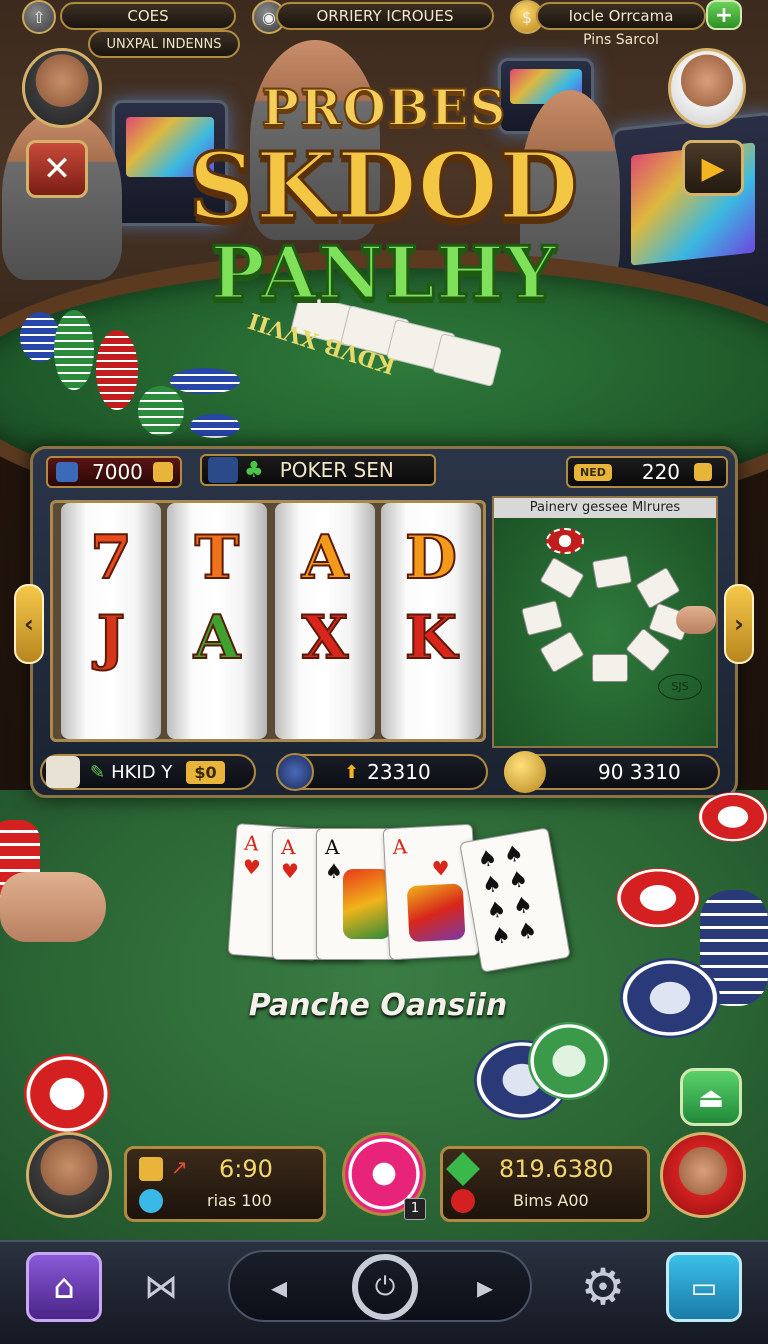 Image resolution: width=768 pixels, height=1344 pixels. I want to click on bowtie-button: ⋈, so click(161, 1287).